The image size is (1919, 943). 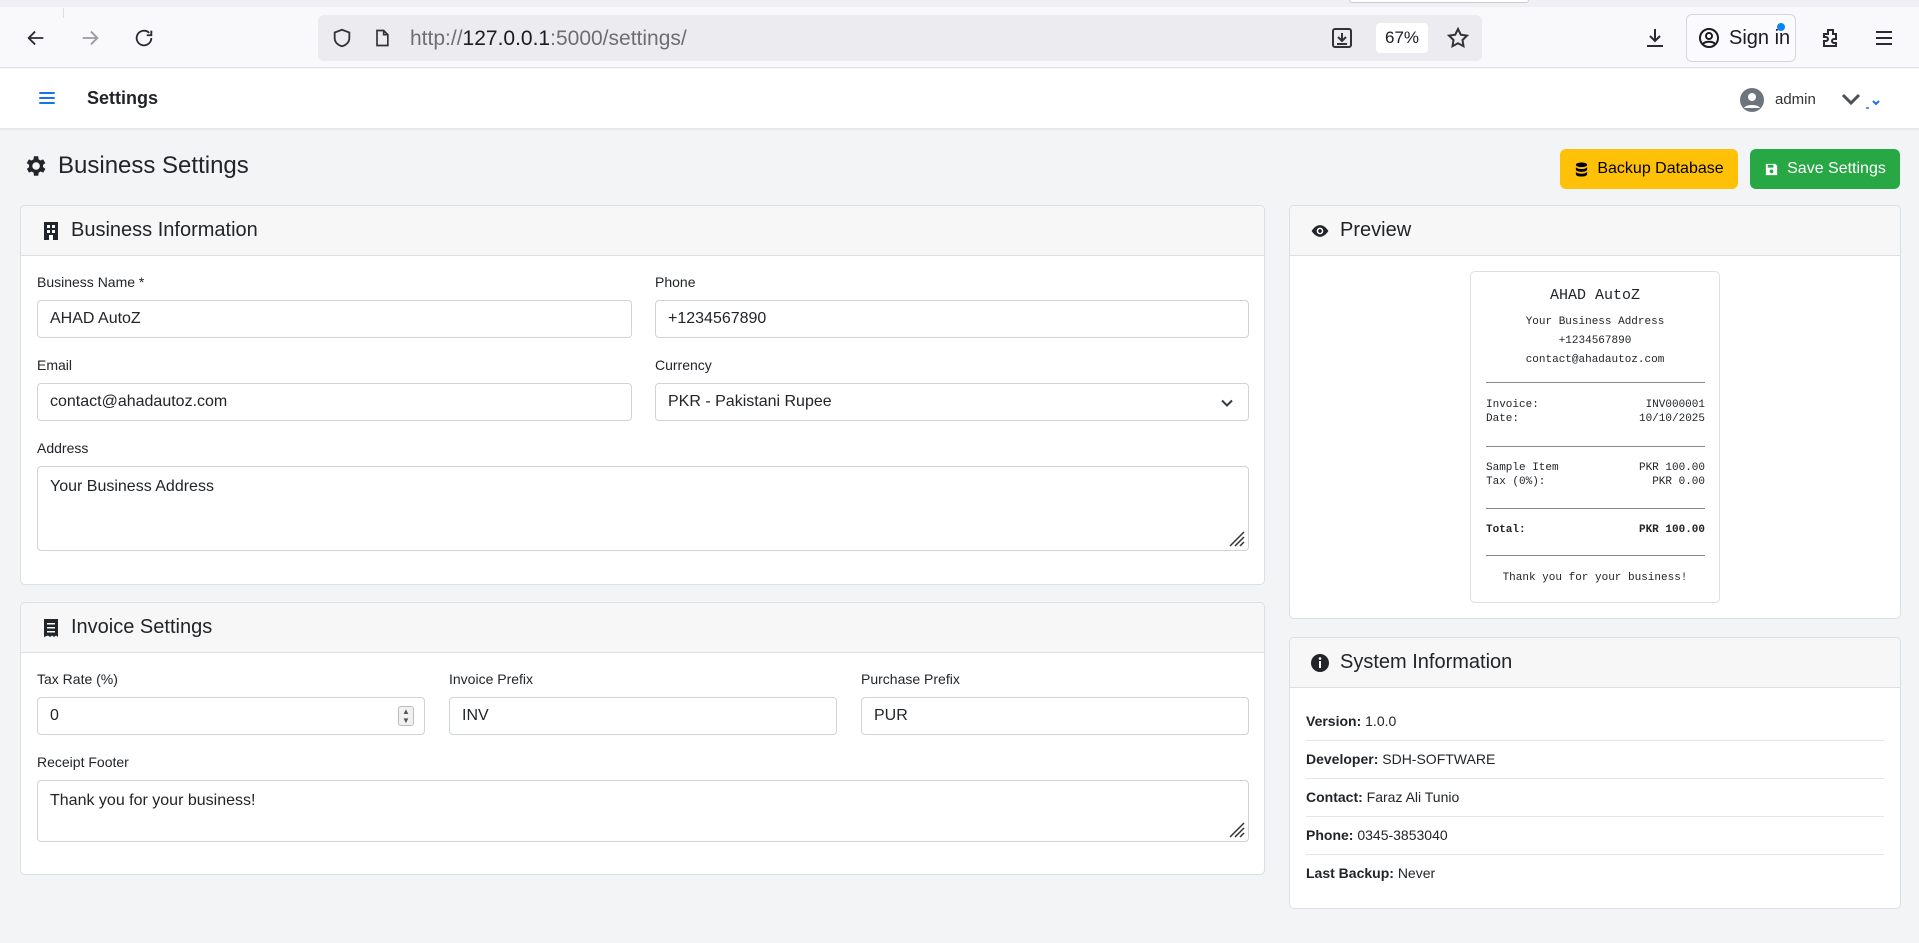 What do you see at coordinates (1320, 230) in the screenshot?
I see `eye-icon` at bounding box center [1320, 230].